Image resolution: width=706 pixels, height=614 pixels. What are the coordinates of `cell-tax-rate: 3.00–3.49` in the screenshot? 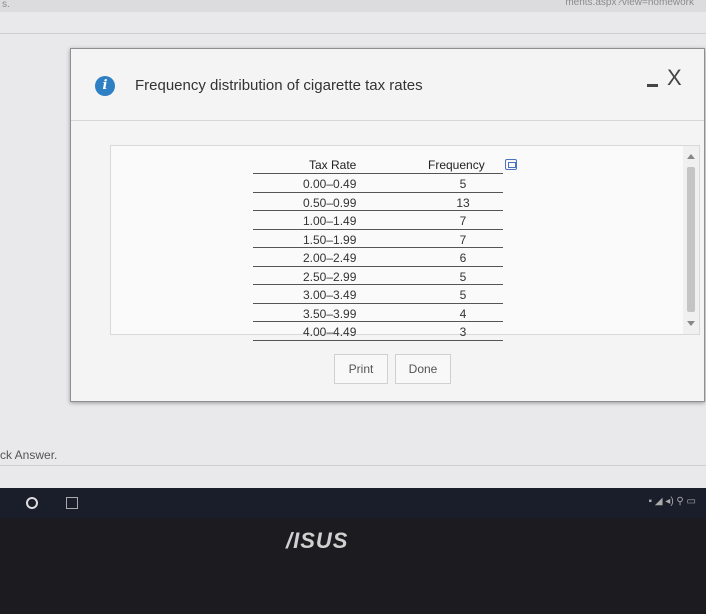 It's located at (330, 295).